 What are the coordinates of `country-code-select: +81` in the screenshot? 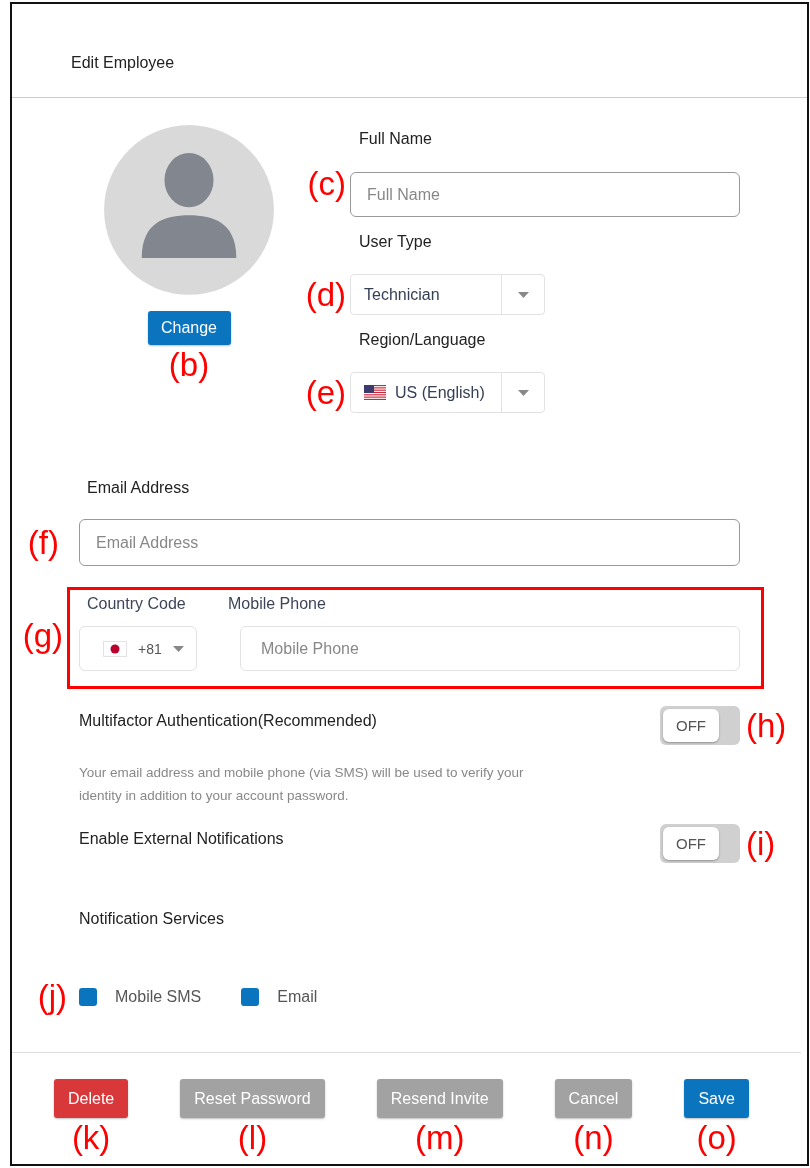 It's located at (138, 648).